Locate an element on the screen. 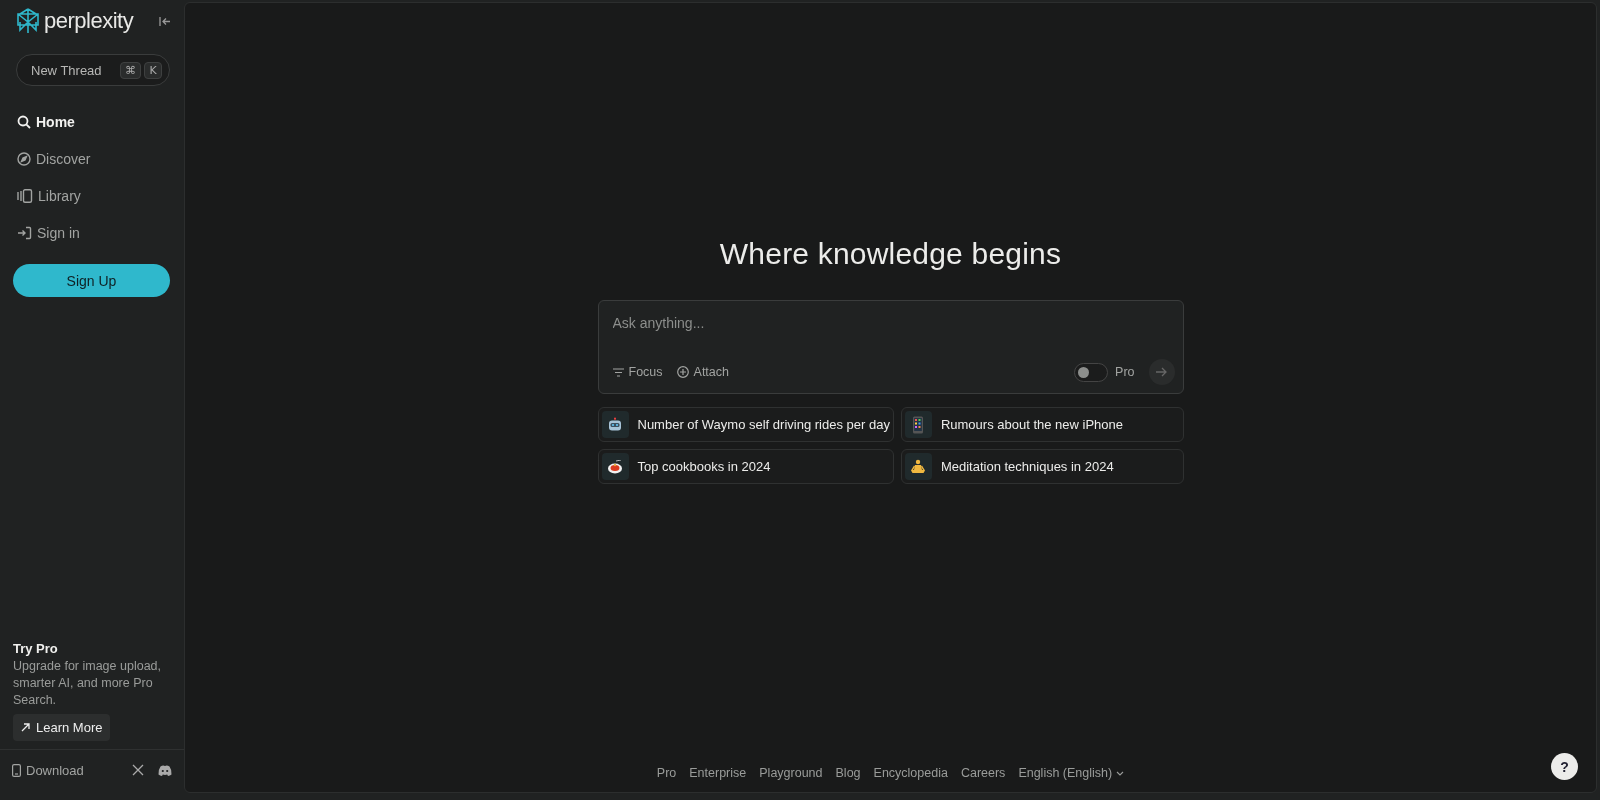 The image size is (1600, 800). promo-title: Try Pro is located at coordinates (36, 648).